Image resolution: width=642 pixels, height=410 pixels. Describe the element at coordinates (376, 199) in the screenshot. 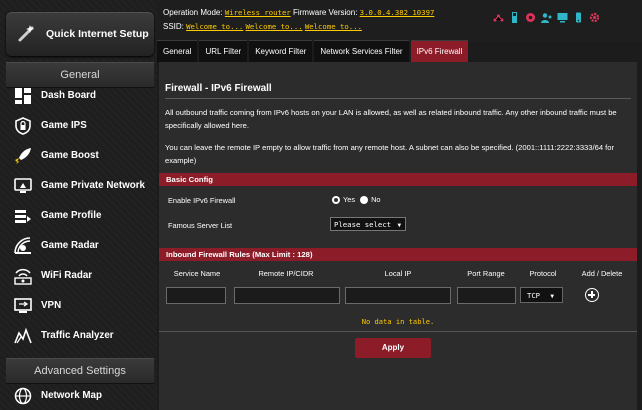

I see `radio-no-label: No` at that location.